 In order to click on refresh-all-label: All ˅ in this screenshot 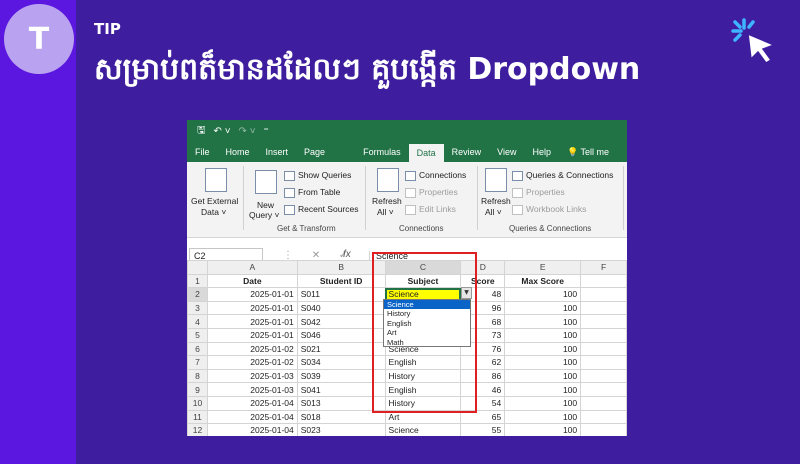, I will do `click(385, 212)`.